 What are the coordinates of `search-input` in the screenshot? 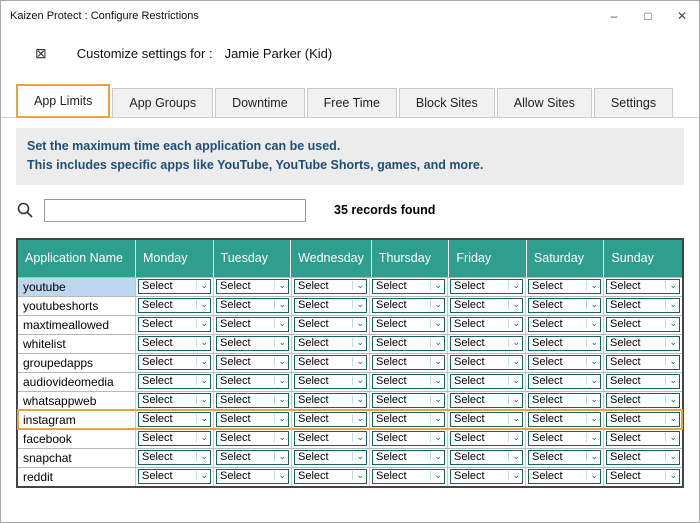 It's located at (175, 210).